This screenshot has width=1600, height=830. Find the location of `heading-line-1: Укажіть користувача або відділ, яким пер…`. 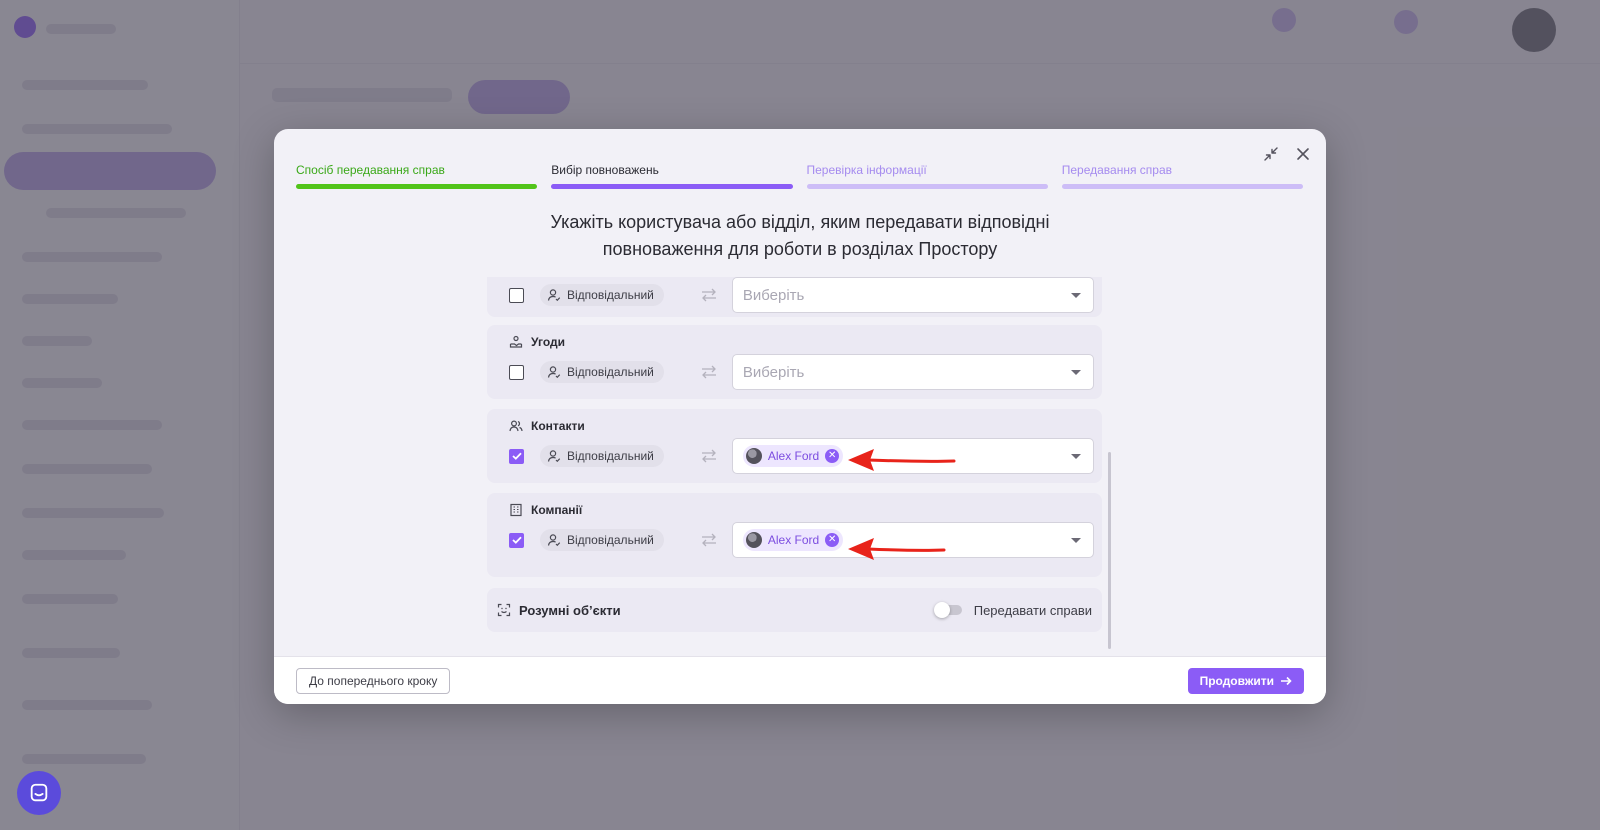

heading-line-1: Укажіть користувача або відділ, яким пер… is located at coordinates (800, 222).